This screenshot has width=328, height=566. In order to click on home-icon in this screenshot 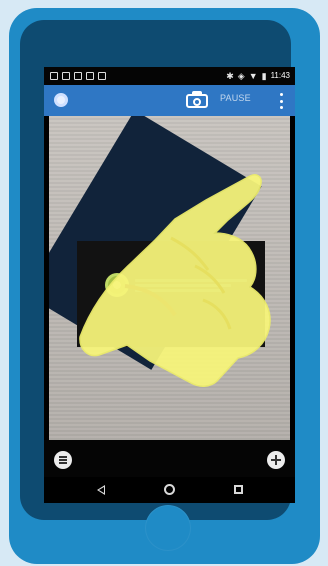, I will do `click(169, 489)`.